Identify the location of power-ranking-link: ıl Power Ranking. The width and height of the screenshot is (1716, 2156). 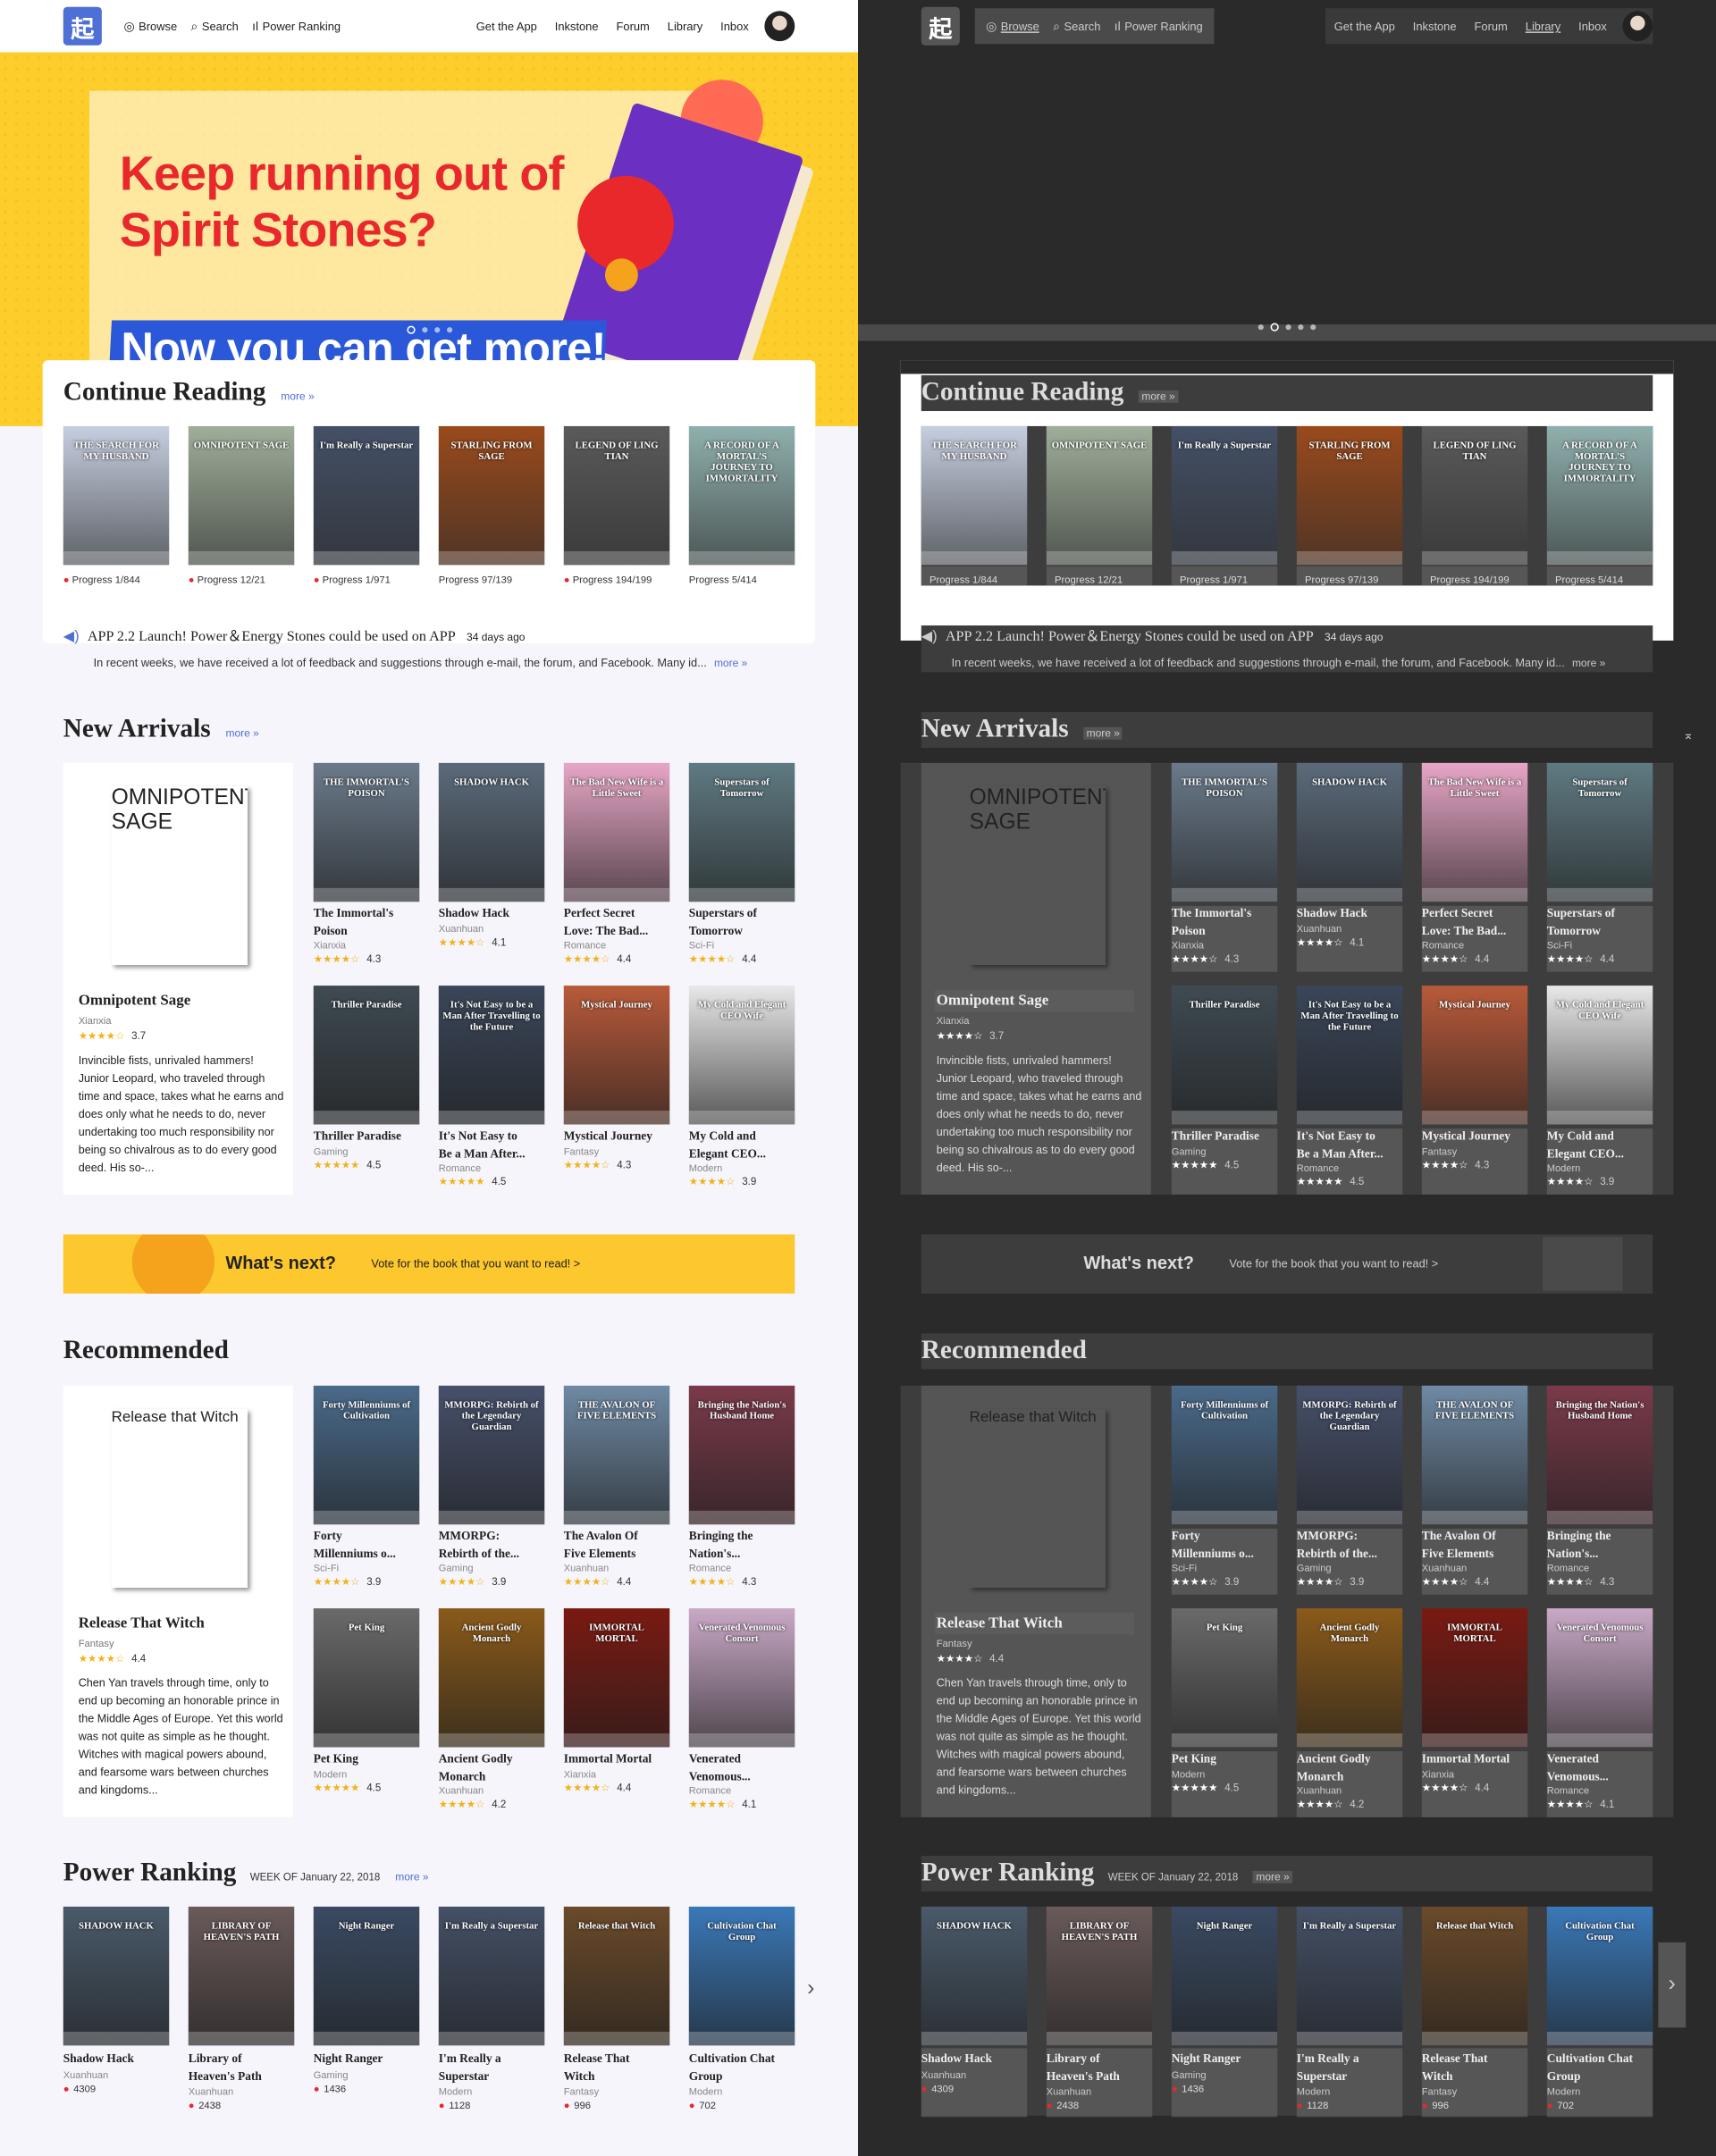
(1158, 26).